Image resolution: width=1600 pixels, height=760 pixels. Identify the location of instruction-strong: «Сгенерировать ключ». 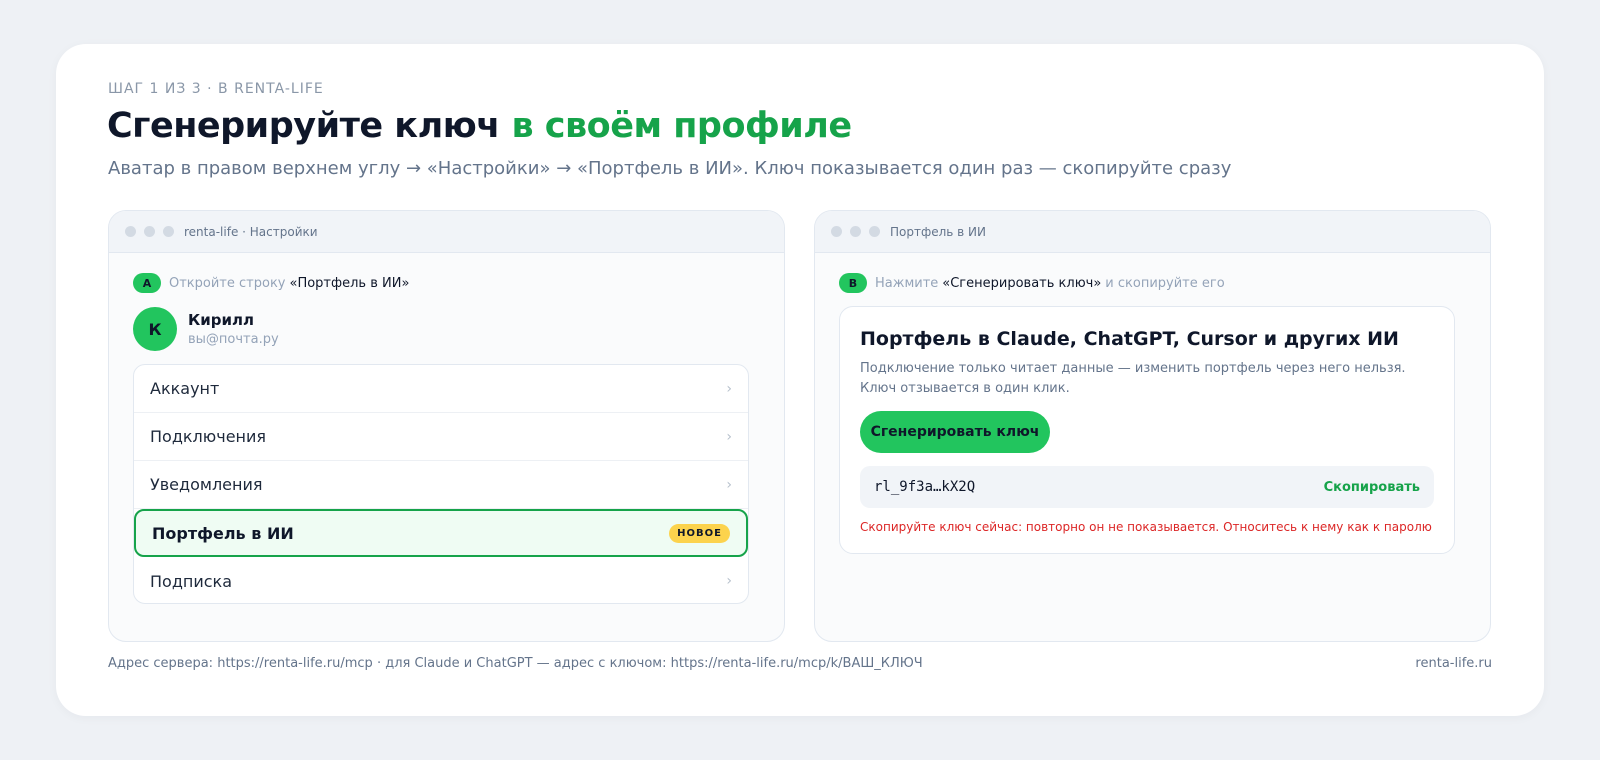
(1022, 283).